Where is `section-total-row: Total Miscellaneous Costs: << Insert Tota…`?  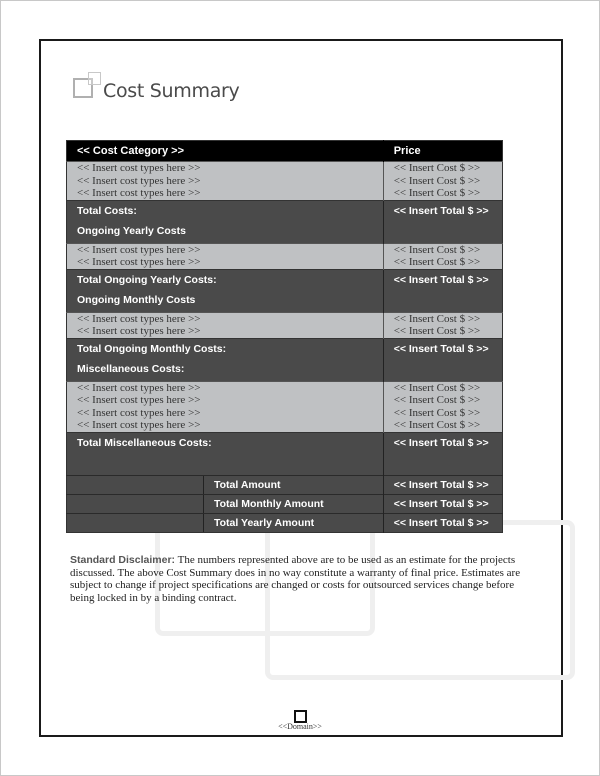
section-total-row: Total Miscellaneous Costs: << Insert Tota… is located at coordinates (284, 453).